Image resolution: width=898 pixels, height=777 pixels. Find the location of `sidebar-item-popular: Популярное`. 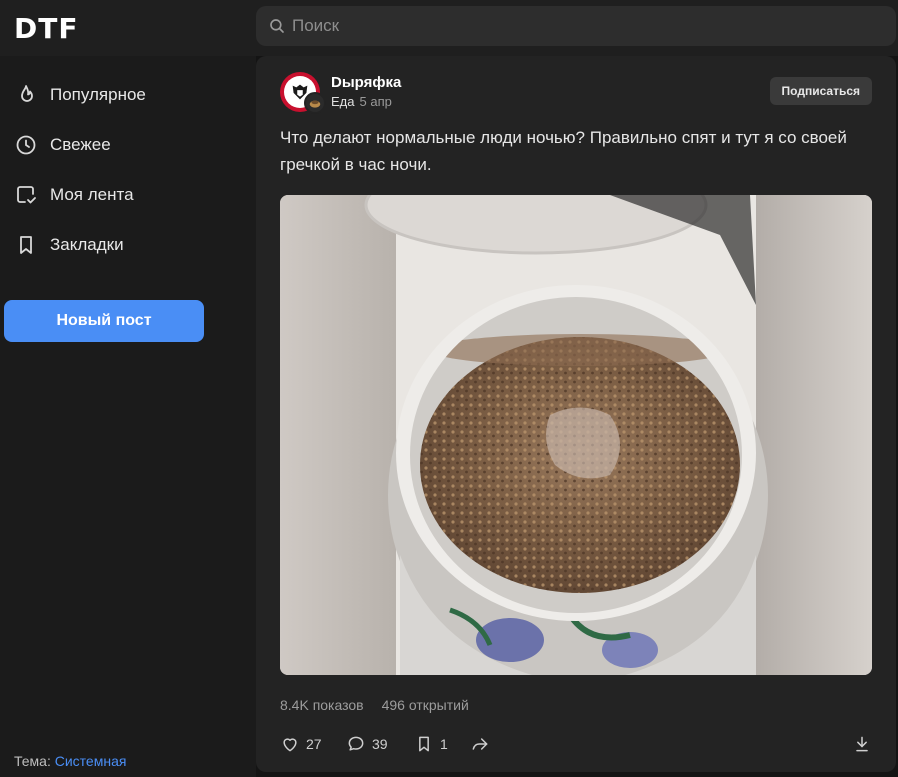

sidebar-item-popular: Популярное is located at coordinates (129, 95).